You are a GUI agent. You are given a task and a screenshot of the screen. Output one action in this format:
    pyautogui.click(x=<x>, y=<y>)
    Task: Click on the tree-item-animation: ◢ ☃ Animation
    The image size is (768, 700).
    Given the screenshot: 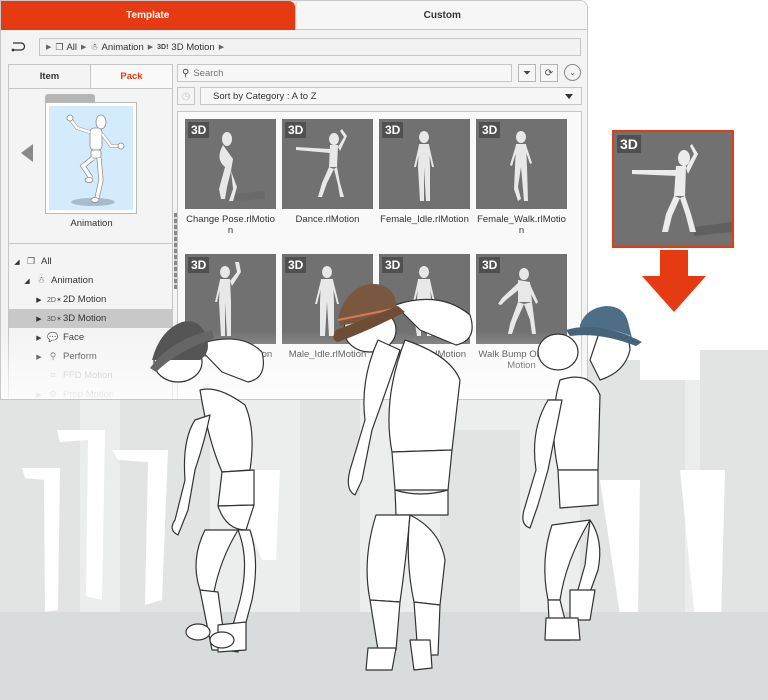 What is the action you would take?
    pyautogui.click(x=90, y=280)
    